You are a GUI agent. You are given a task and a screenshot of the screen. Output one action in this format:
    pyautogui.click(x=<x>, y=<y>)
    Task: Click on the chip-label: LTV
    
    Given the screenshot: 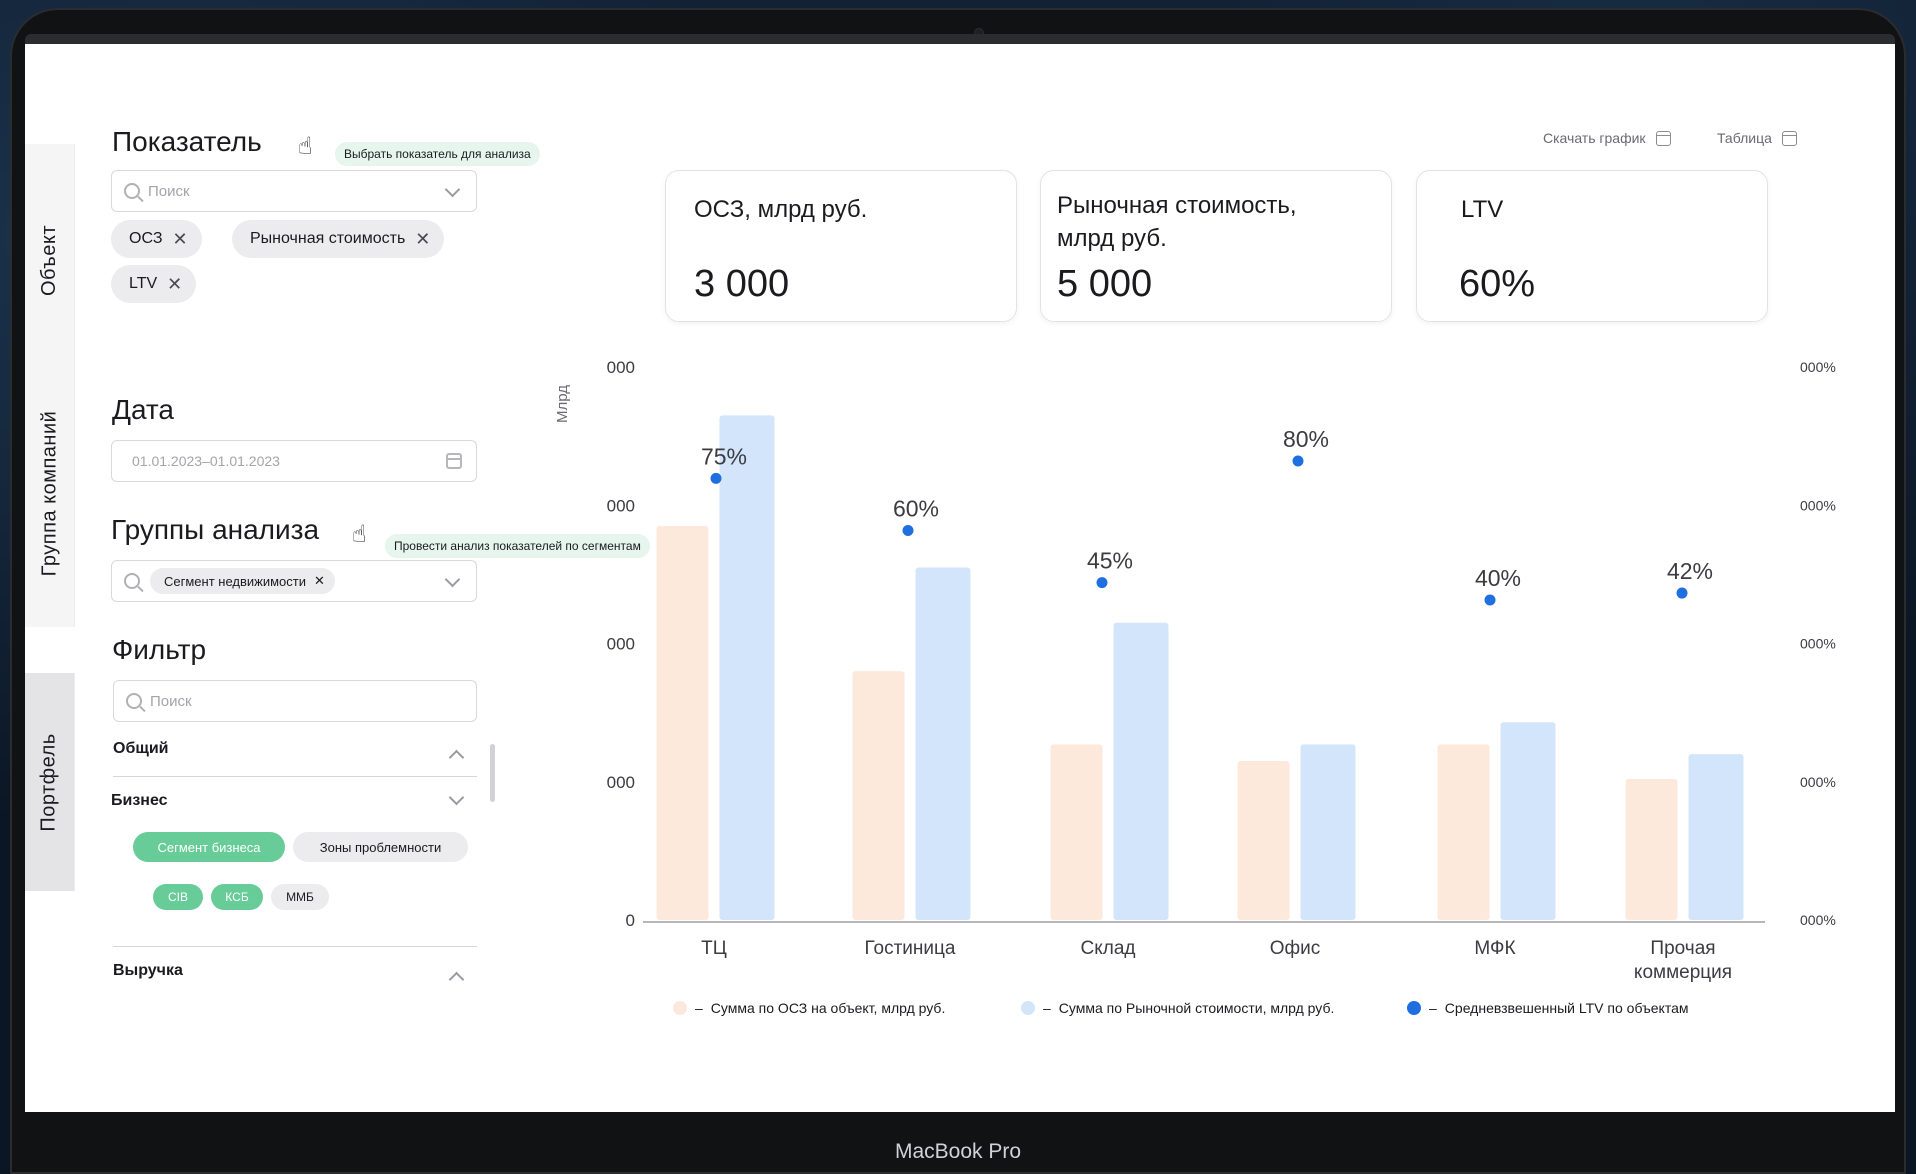 What is the action you would take?
    pyautogui.click(x=143, y=283)
    